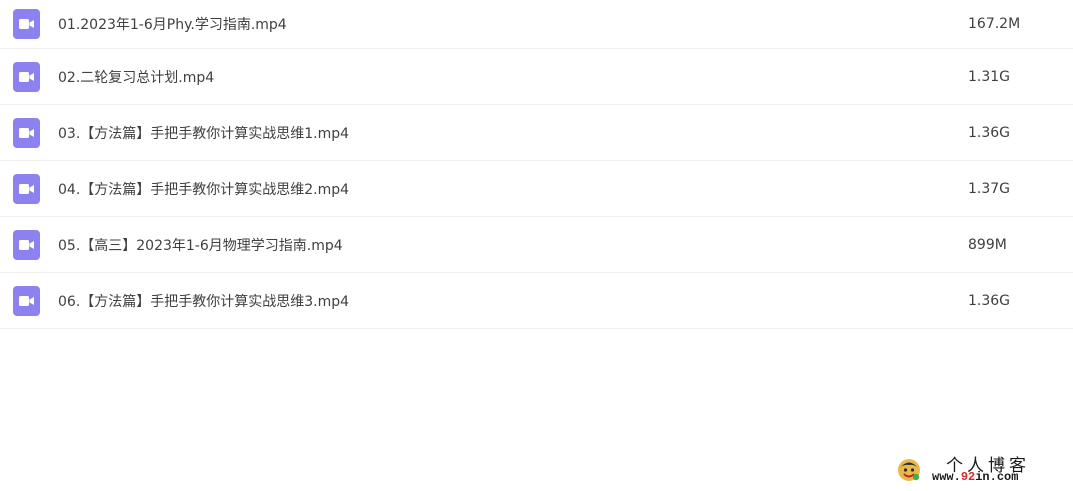 The image size is (1073, 491). Describe the element at coordinates (536, 77) in the screenshot. I see `file-row: 02.二轮复习总计划.mp4 1.31G` at that location.